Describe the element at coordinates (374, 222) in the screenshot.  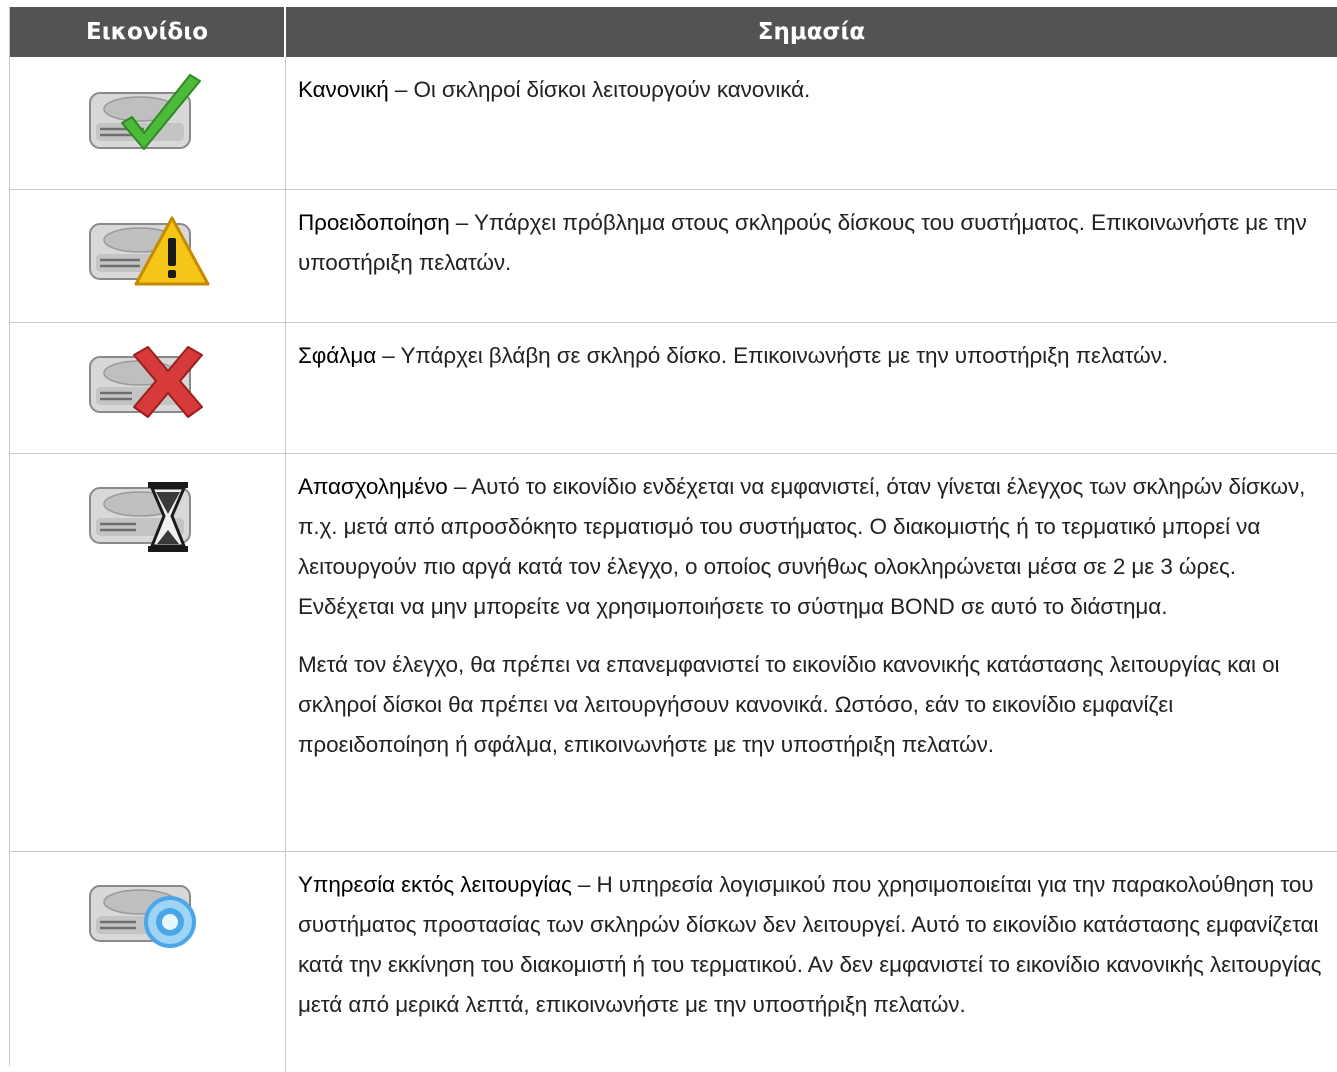
I see `status-term: Προειδοποίηση` at that location.